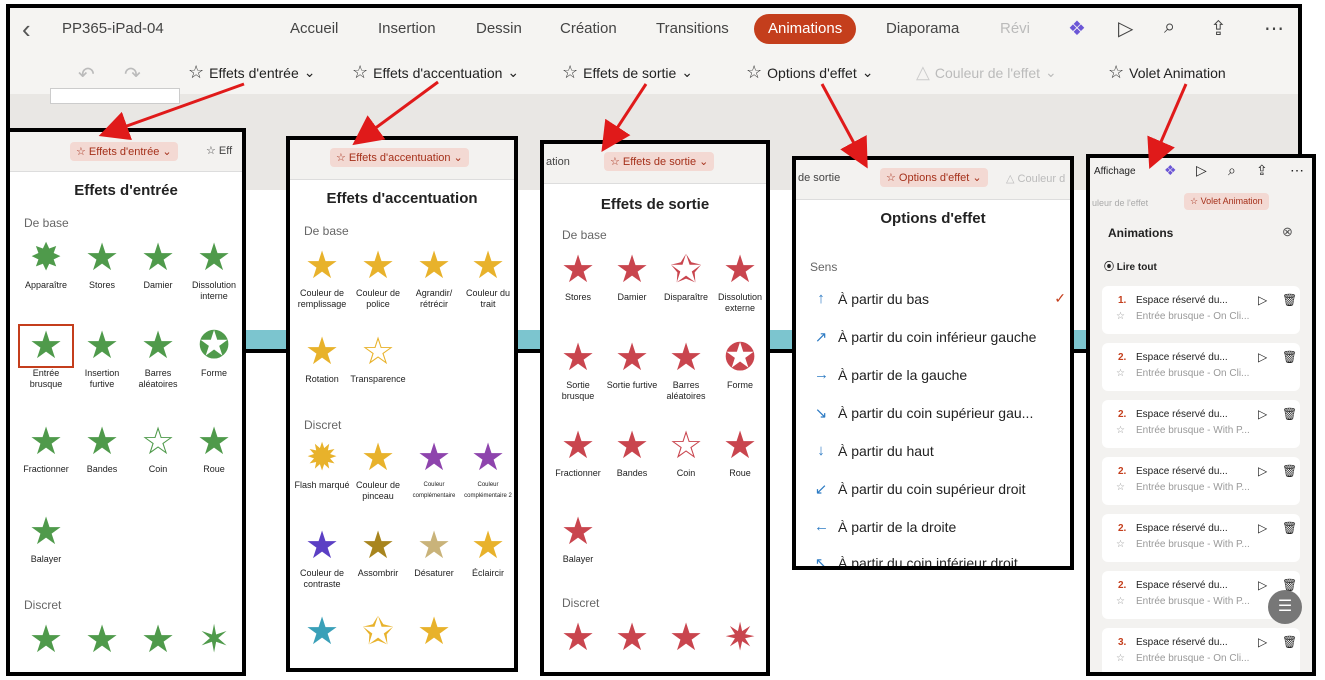  What do you see at coordinates (251, 72) in the screenshot?
I see `entrance-effects-button: ☆ Effets d'entrée ⌄` at bounding box center [251, 72].